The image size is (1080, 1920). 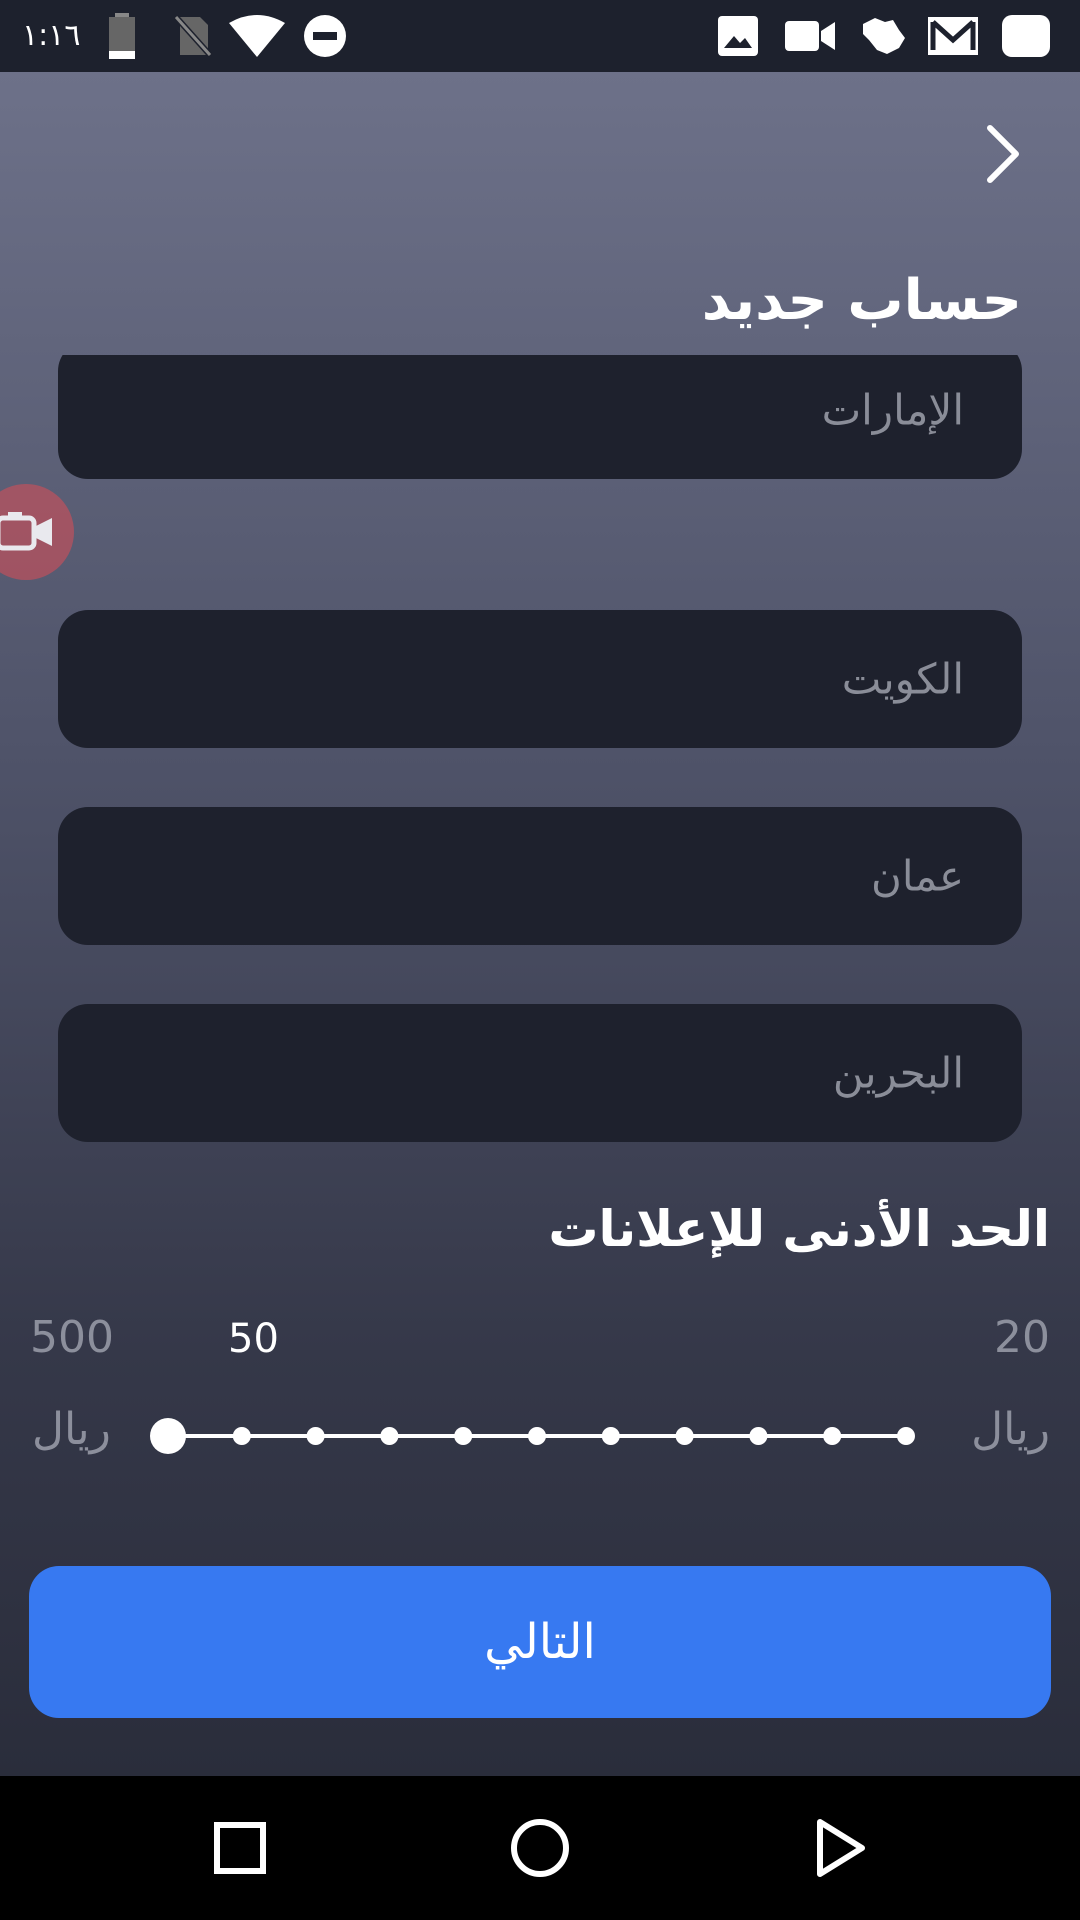 What do you see at coordinates (51, 35) in the screenshot?
I see `status-time: ١:١٦` at bounding box center [51, 35].